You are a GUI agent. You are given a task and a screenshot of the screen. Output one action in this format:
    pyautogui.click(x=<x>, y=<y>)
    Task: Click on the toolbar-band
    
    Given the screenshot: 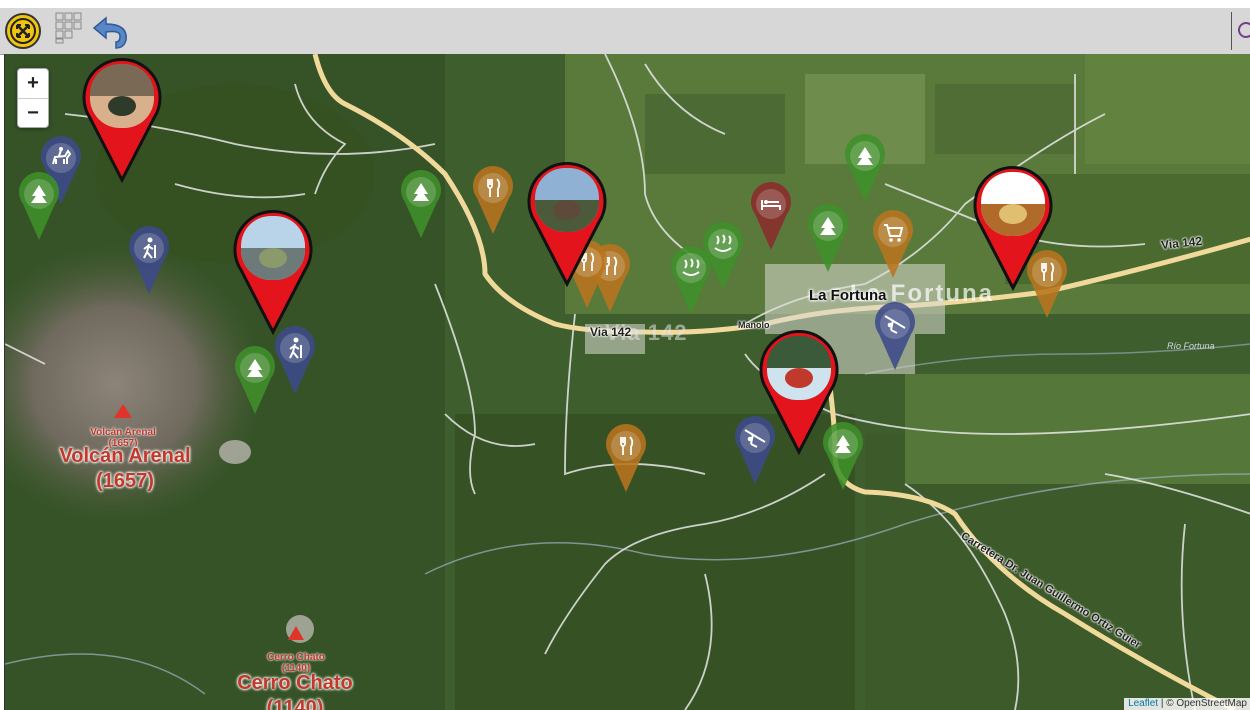 What is the action you would take?
    pyautogui.click(x=625, y=31)
    